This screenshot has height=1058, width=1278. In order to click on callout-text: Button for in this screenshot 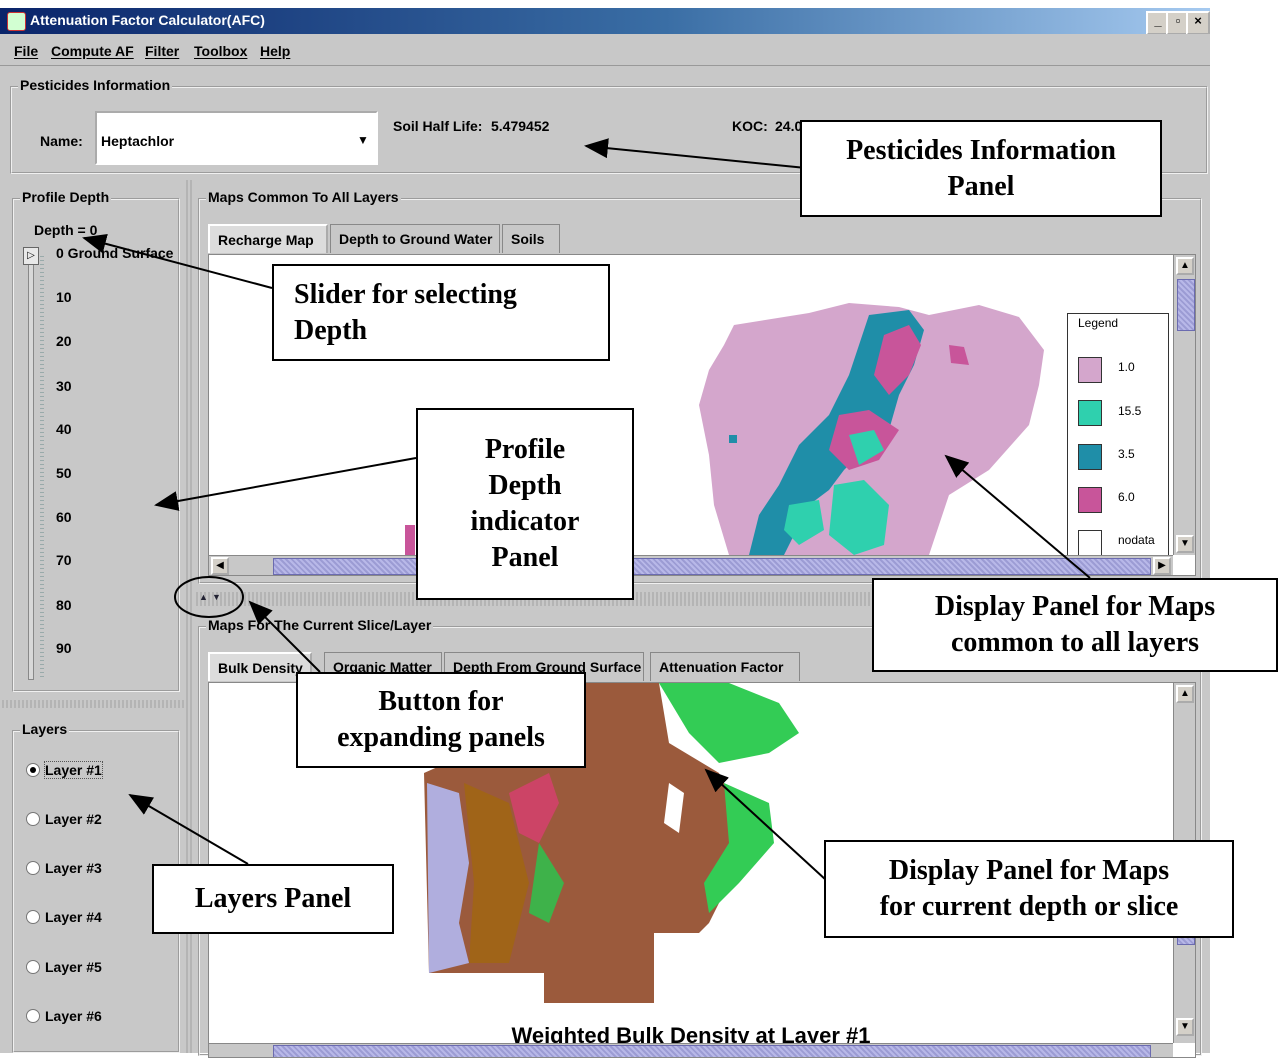, I will do `click(441, 701)`.